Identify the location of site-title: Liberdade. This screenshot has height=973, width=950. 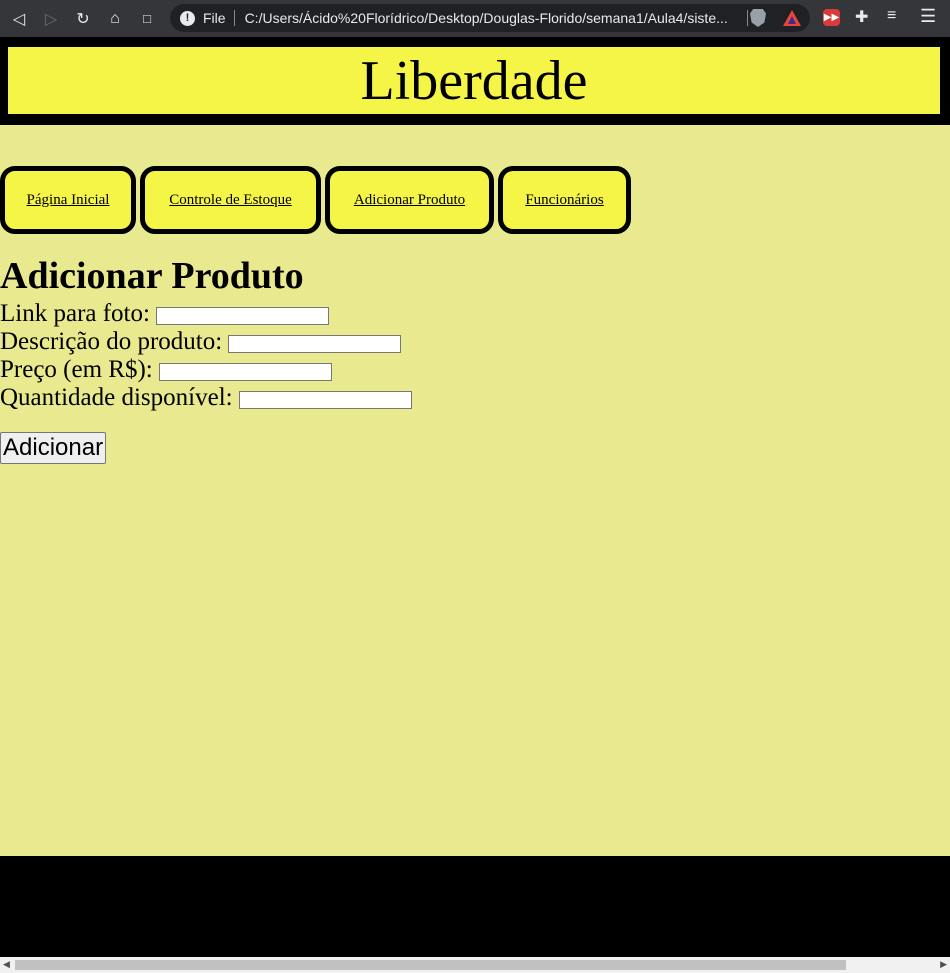
(474, 80).